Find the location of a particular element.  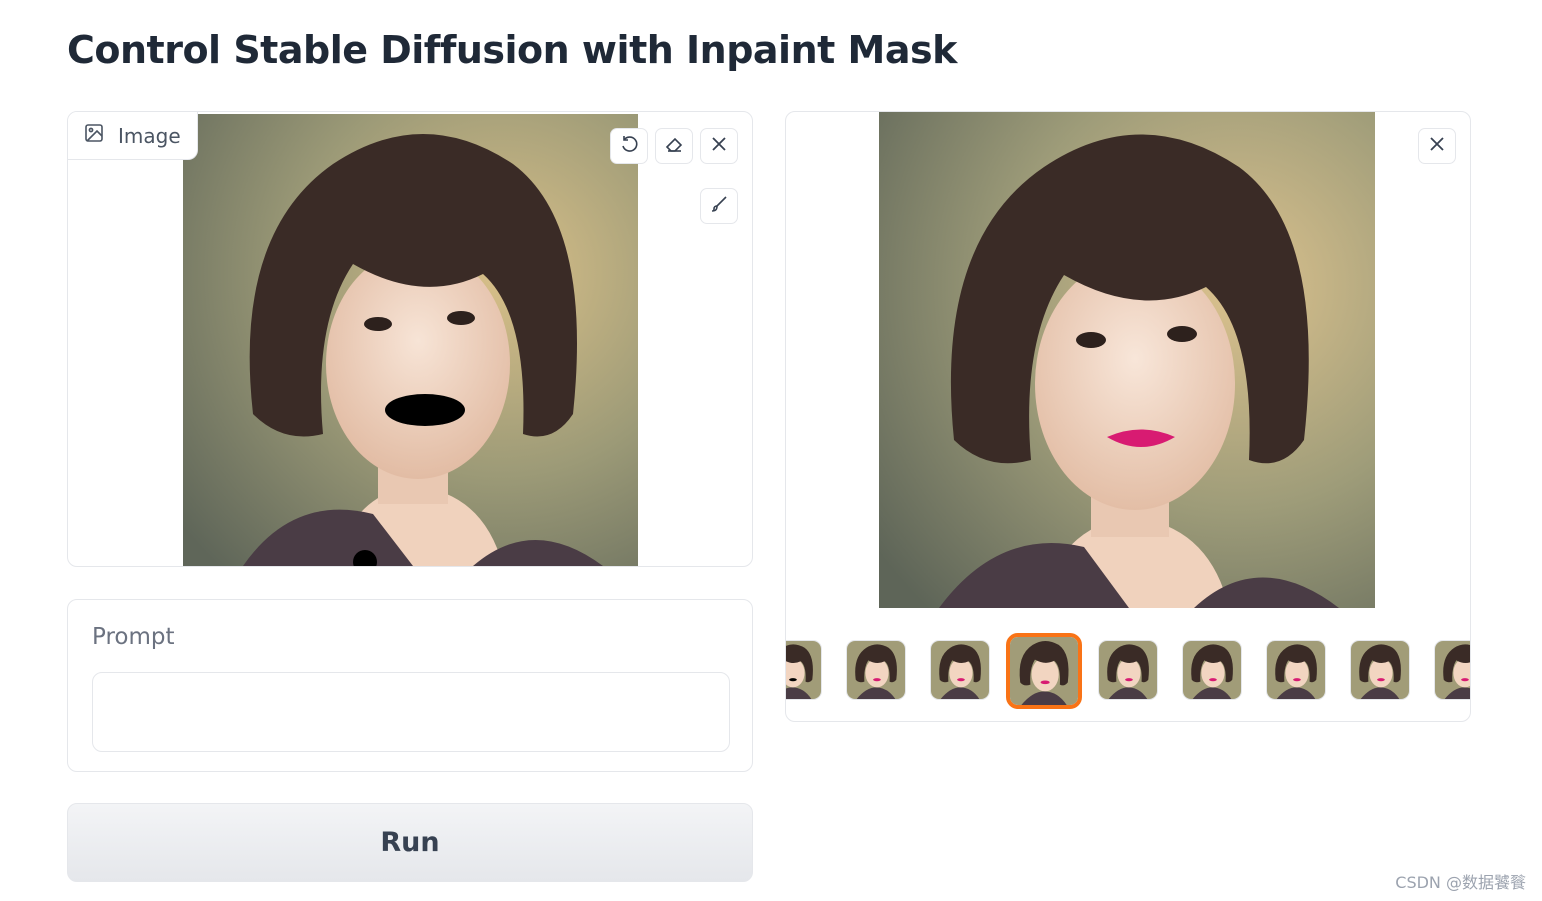

watermark: CSDN @数据饕餮 is located at coordinates (1460, 882).